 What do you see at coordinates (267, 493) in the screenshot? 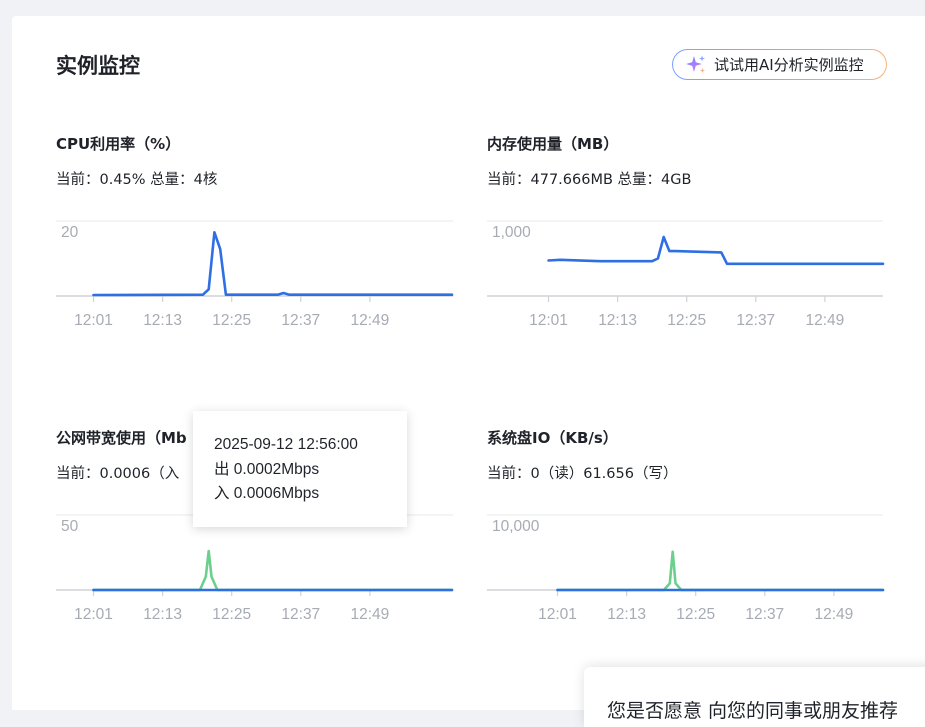
I see `tooltip-in: 入 0.0006Mbps` at bounding box center [267, 493].